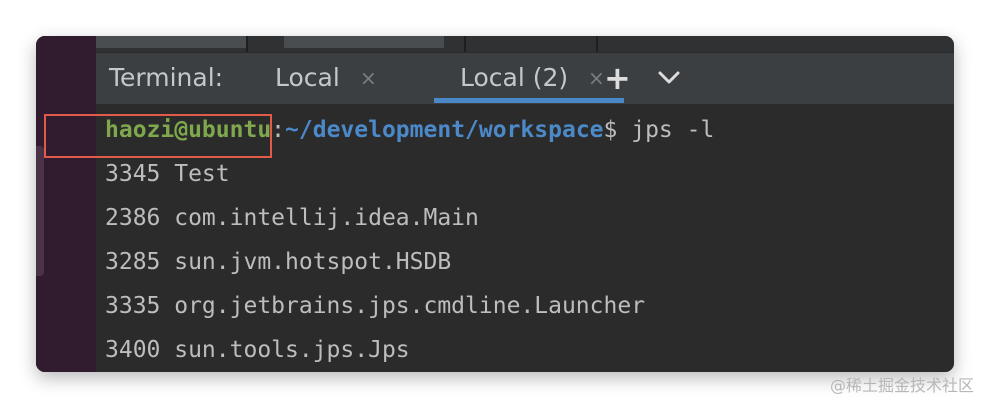 The image size is (990, 408). I want to click on prompt-user: haozi@ubuntu, so click(188, 130).